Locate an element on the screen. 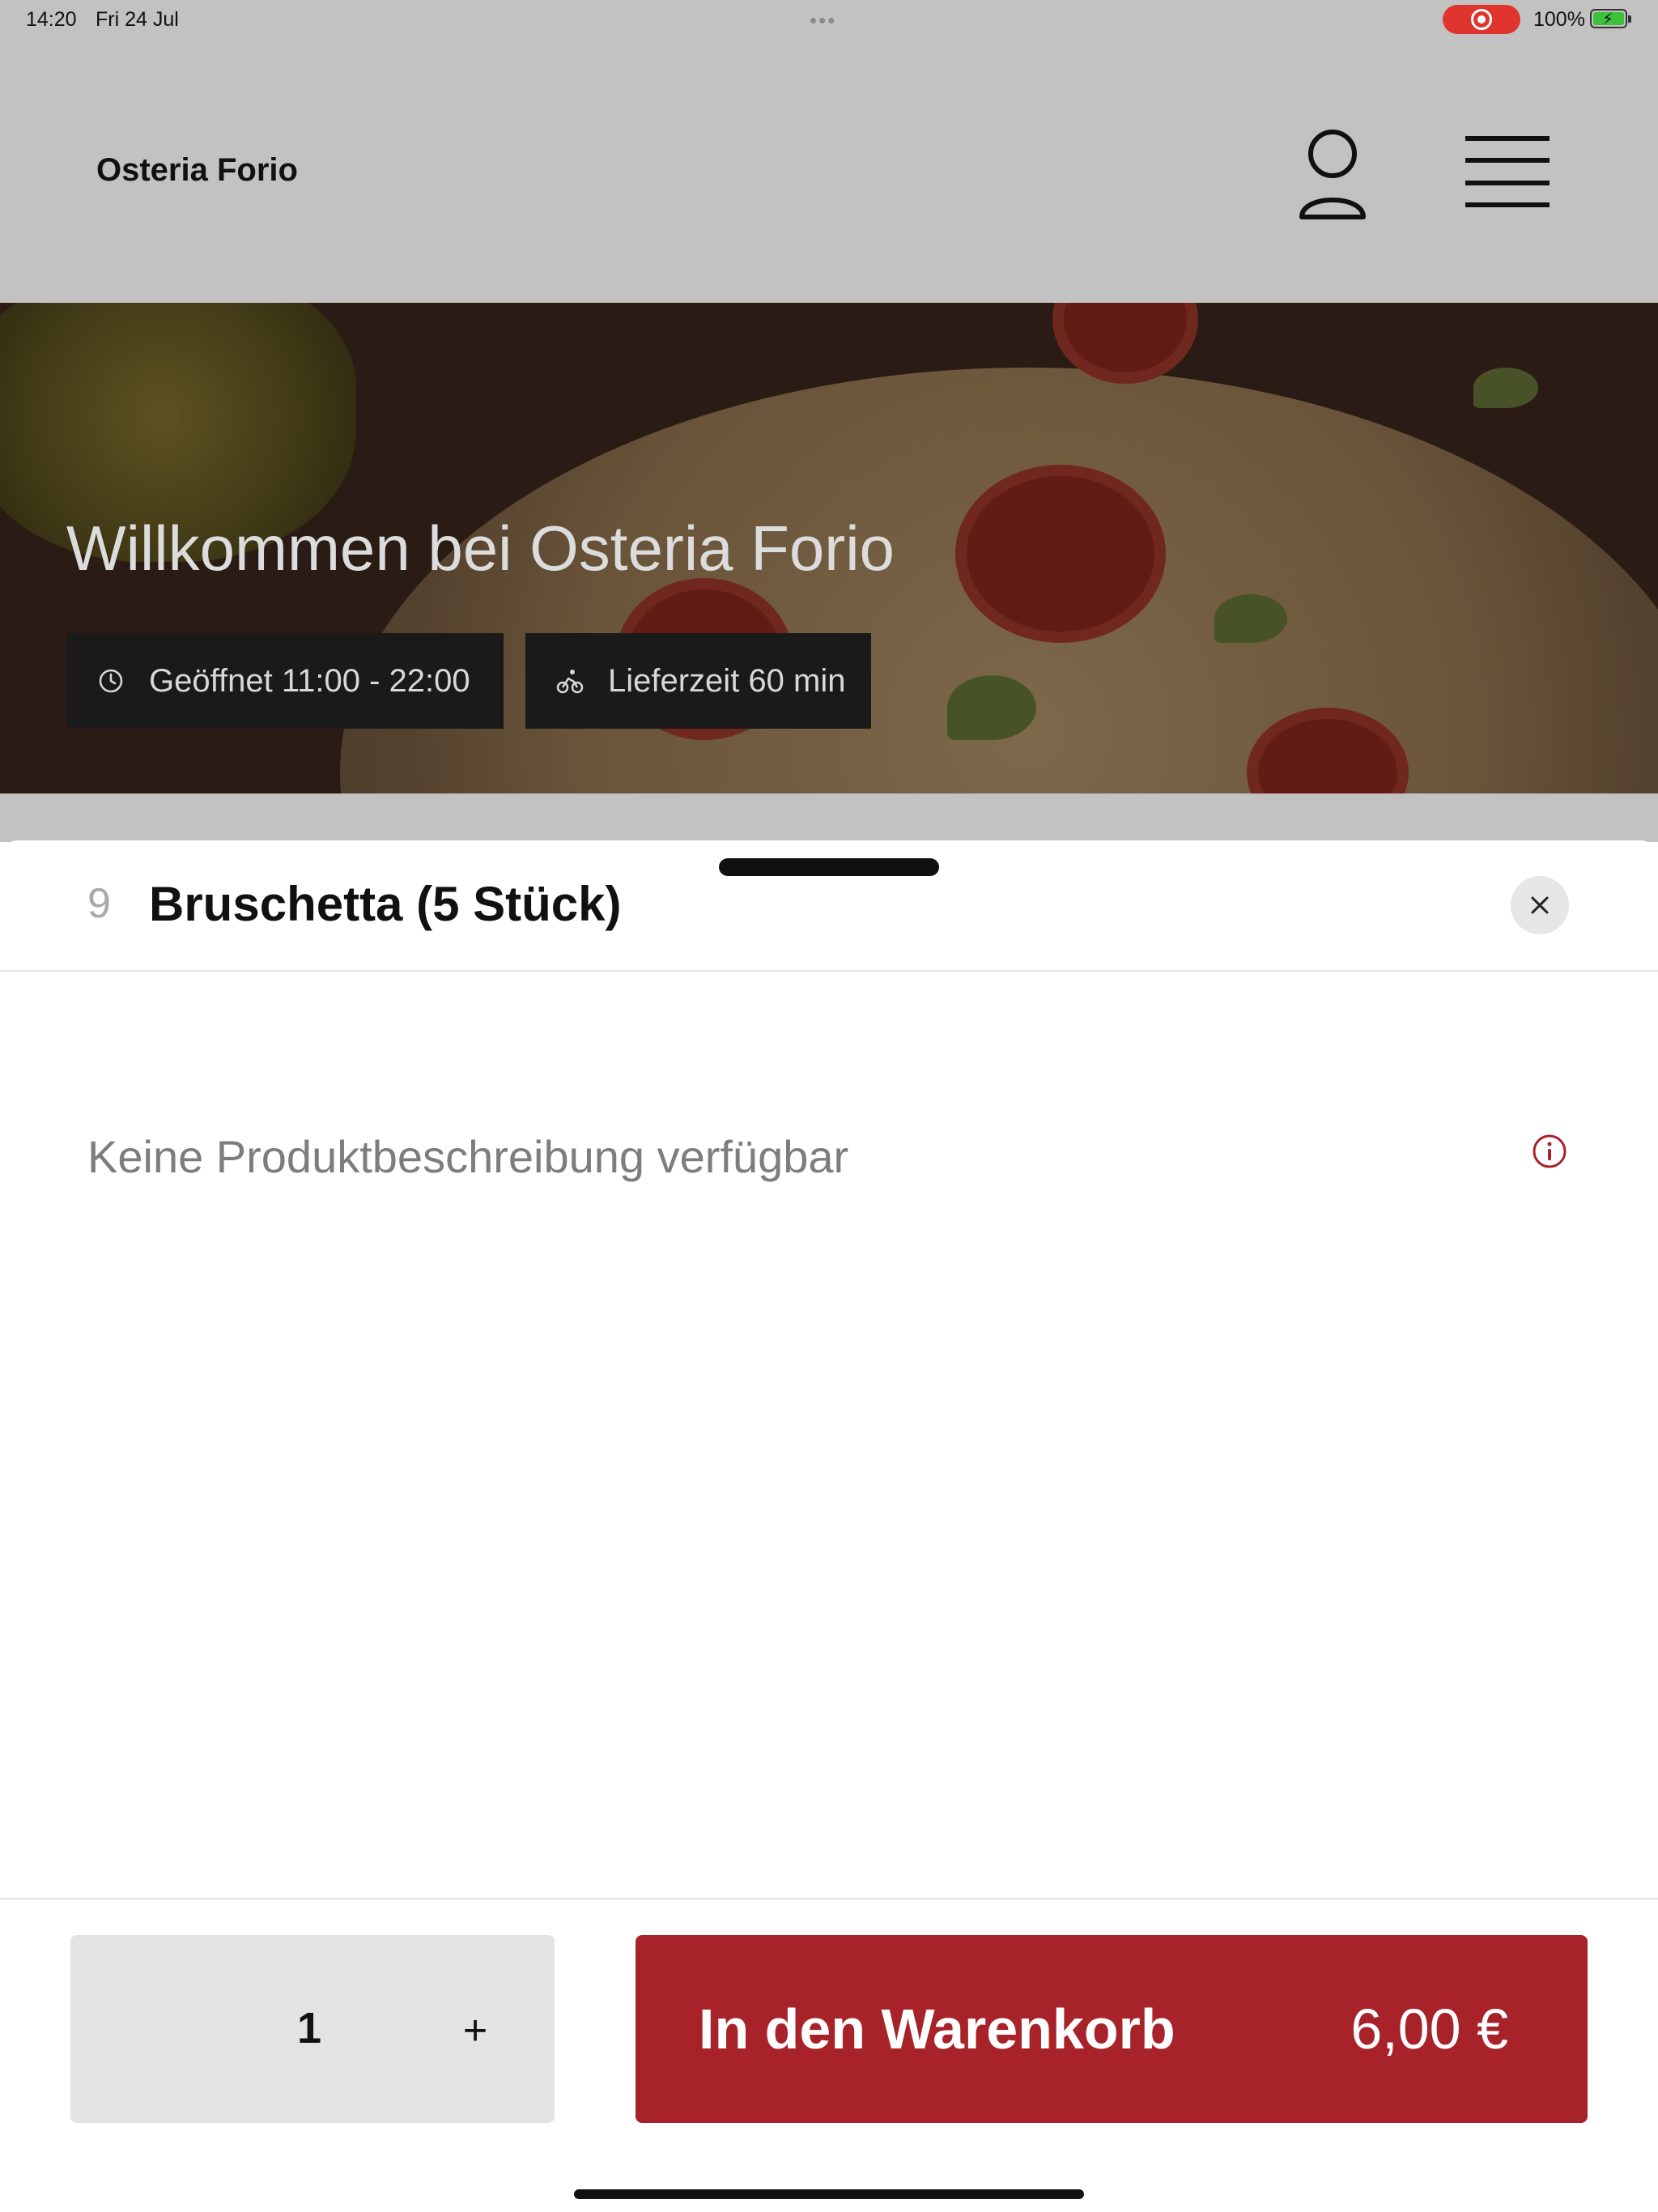  footer-divider is located at coordinates (829, 1898).